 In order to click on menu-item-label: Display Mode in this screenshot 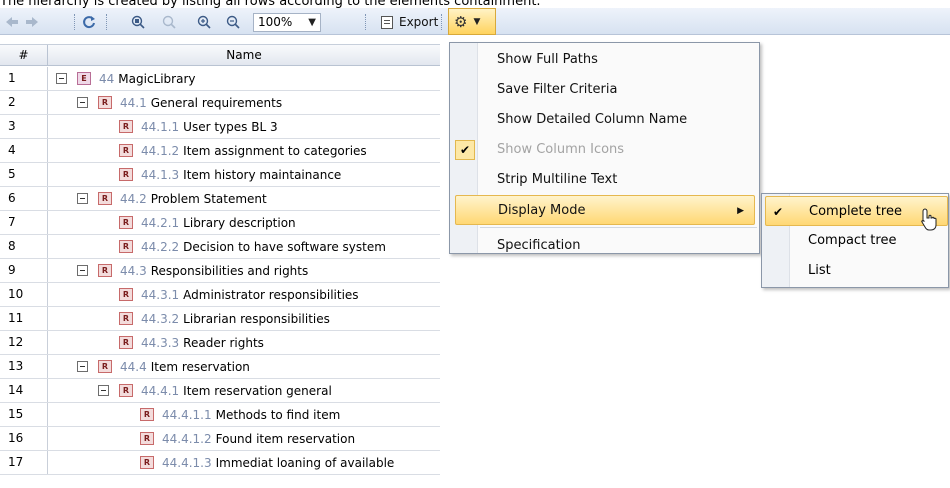, I will do `click(542, 210)`.